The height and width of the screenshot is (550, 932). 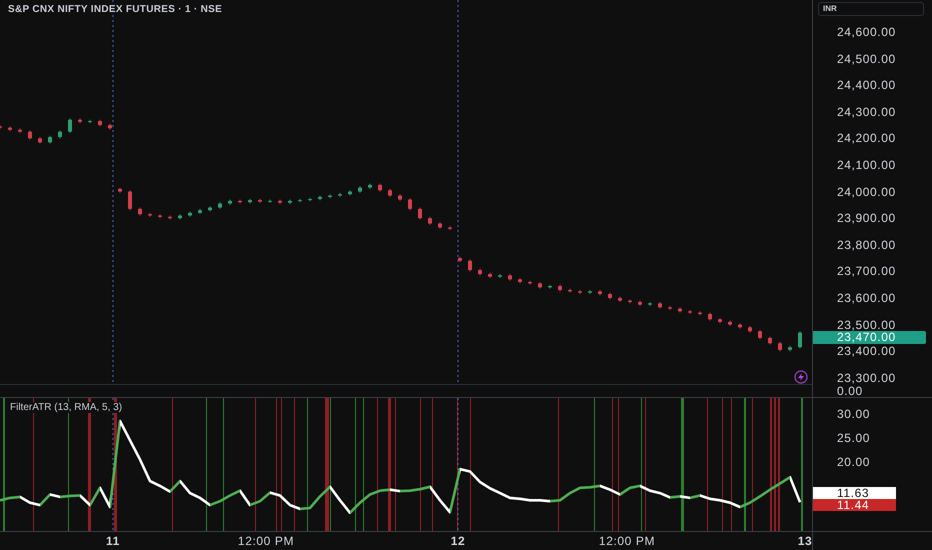 I want to click on price-axis-label: 24,200.00, so click(x=866, y=138).